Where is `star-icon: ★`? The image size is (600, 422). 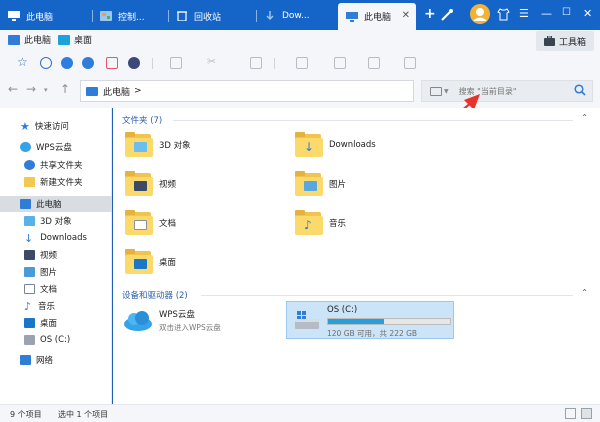 star-icon: ★ is located at coordinates (25, 126).